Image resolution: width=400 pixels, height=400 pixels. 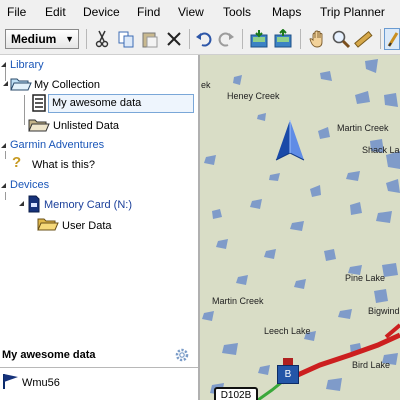 I want to click on memory-card-icon, so click(x=34, y=204).